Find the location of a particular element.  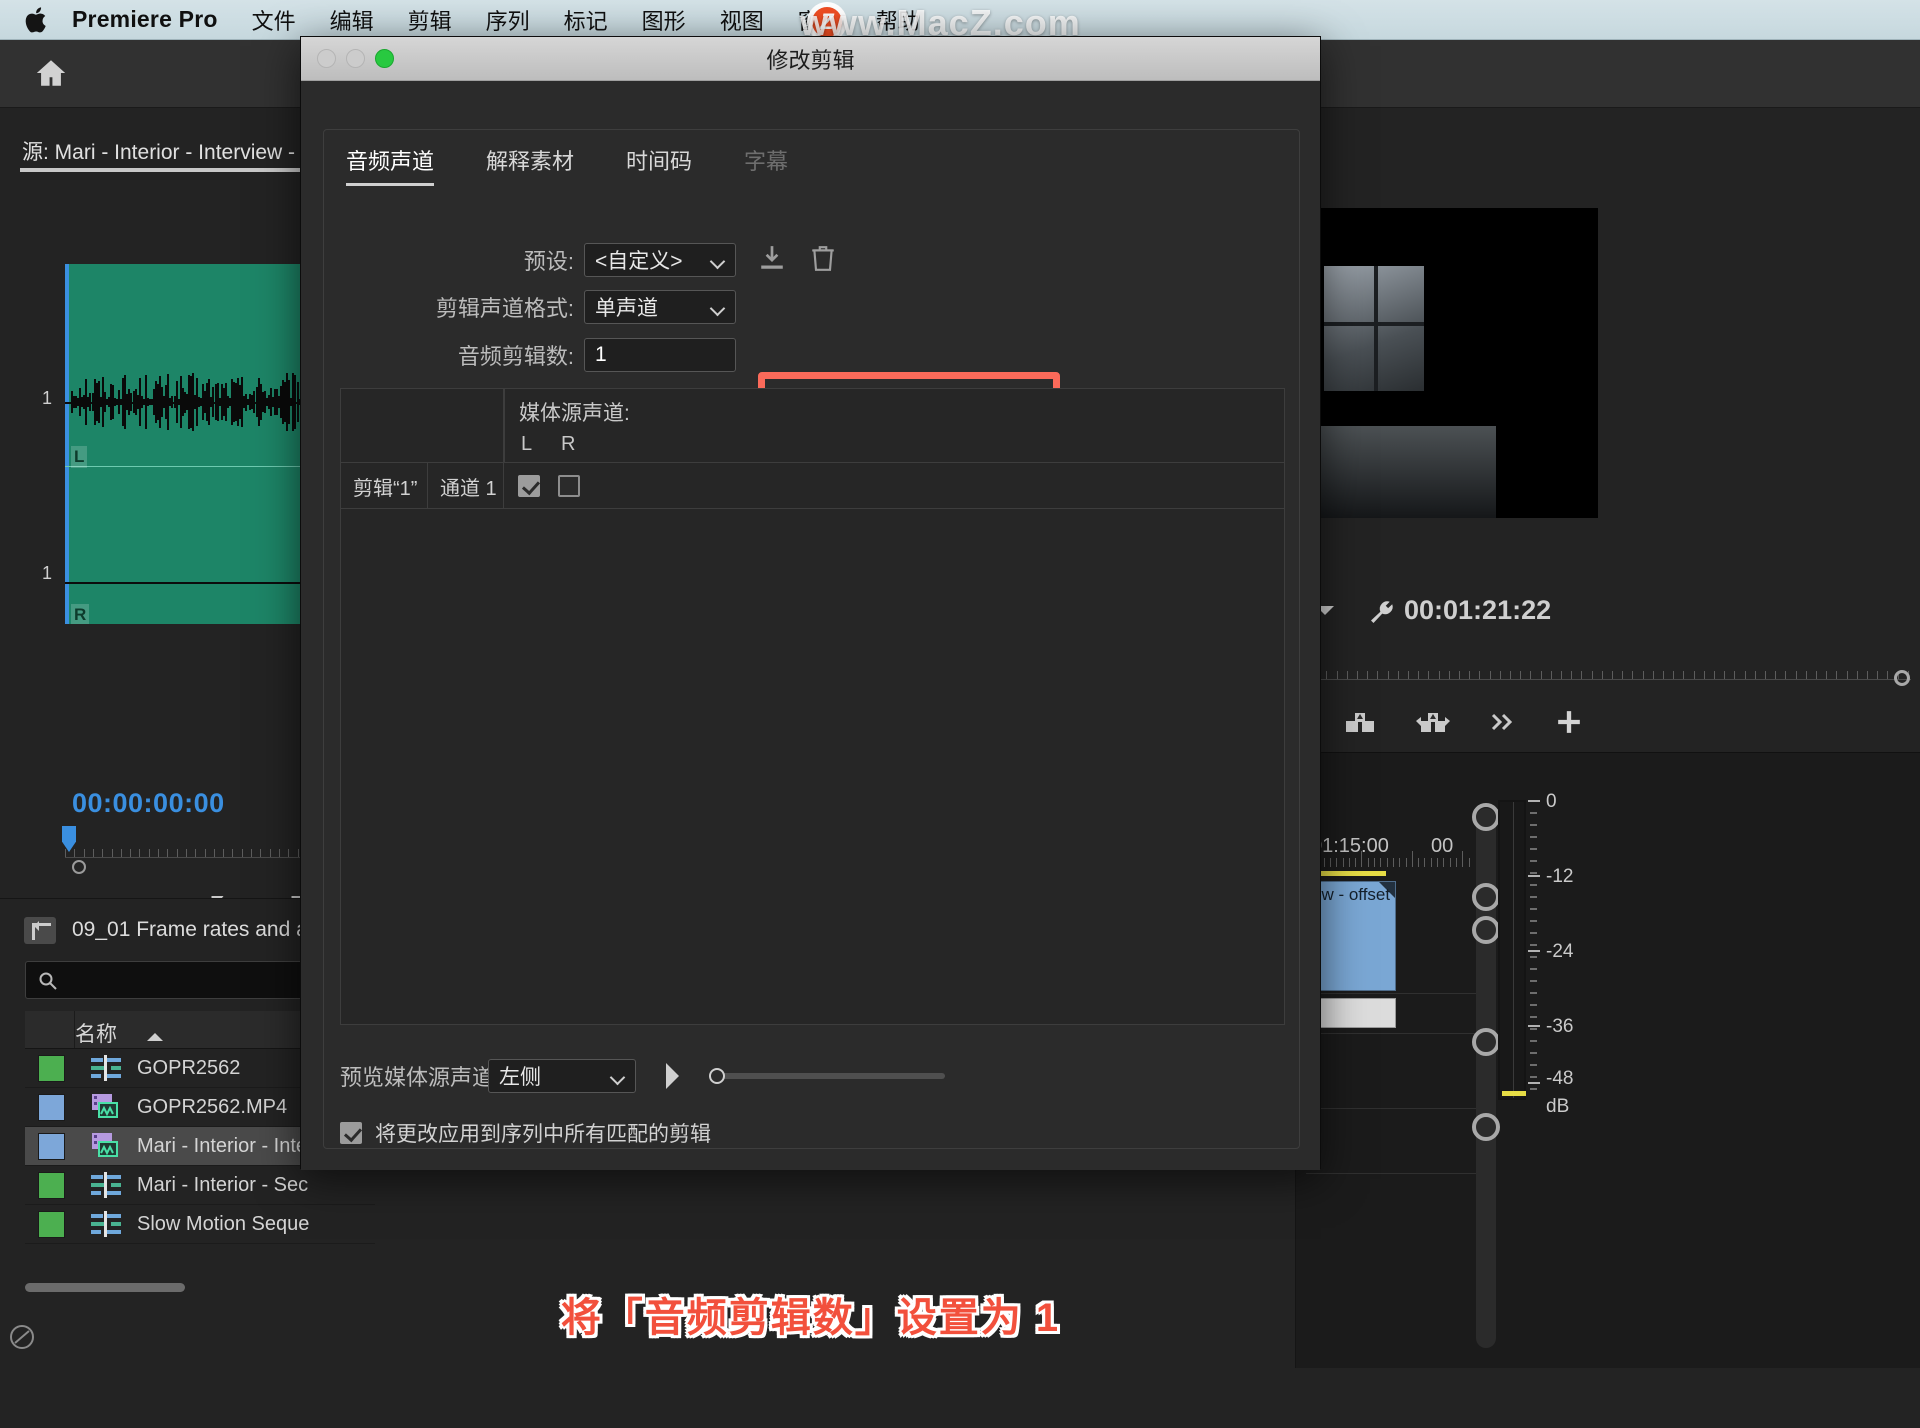

menu-item-help: 帮助 is located at coordinates (898, 20).